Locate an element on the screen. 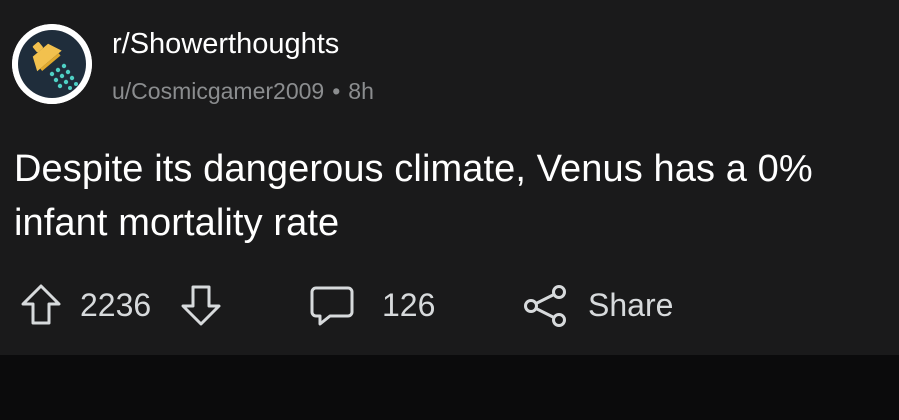 This screenshot has height=420, width=899. subreddit-avatar is located at coordinates (52, 64).